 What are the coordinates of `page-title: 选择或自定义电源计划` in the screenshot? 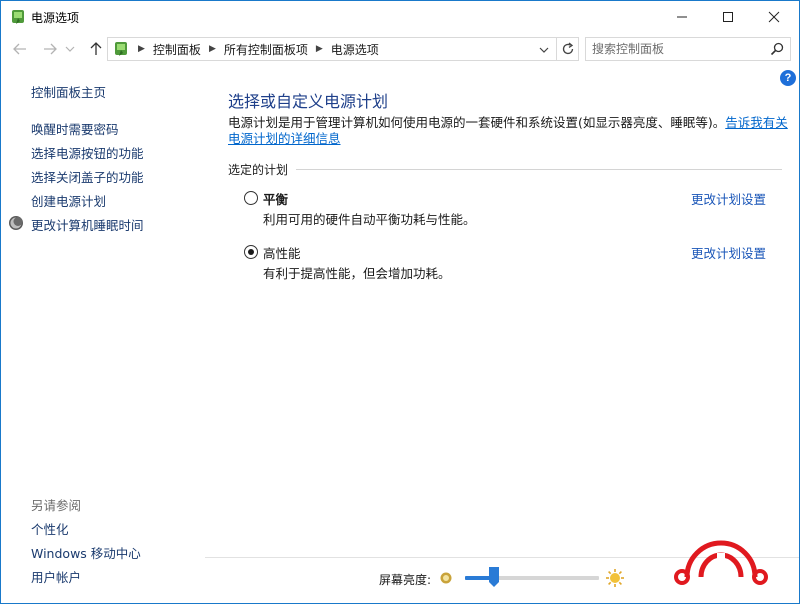 It's located at (308, 101).